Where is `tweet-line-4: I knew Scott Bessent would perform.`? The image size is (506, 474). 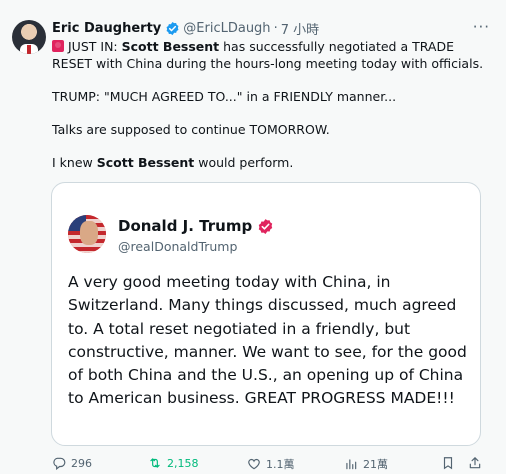
tweet-line-4: I knew Scott Bessent would perform. is located at coordinates (272, 162).